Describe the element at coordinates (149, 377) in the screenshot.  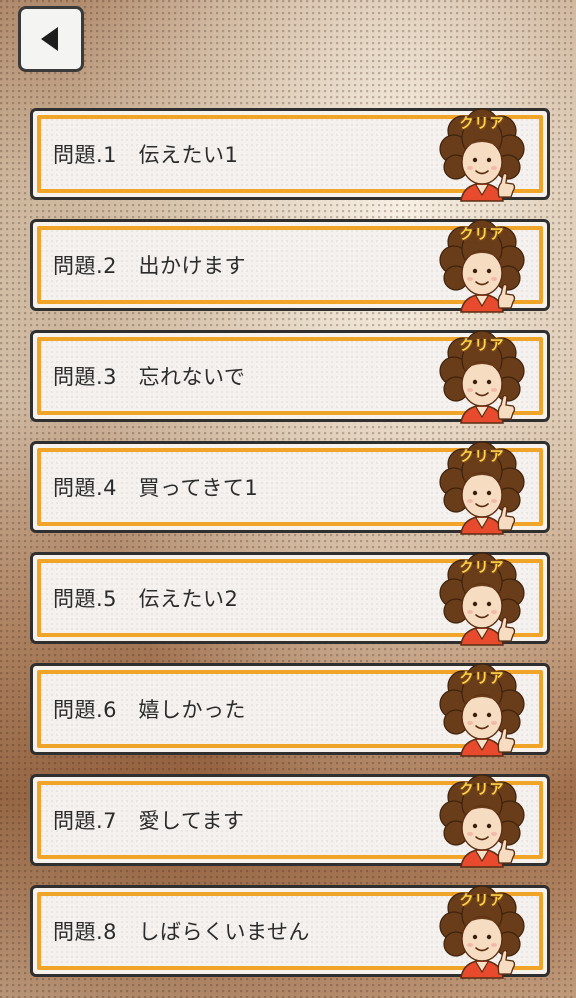
I see `problem-label: 問題.3 忘れないで` at that location.